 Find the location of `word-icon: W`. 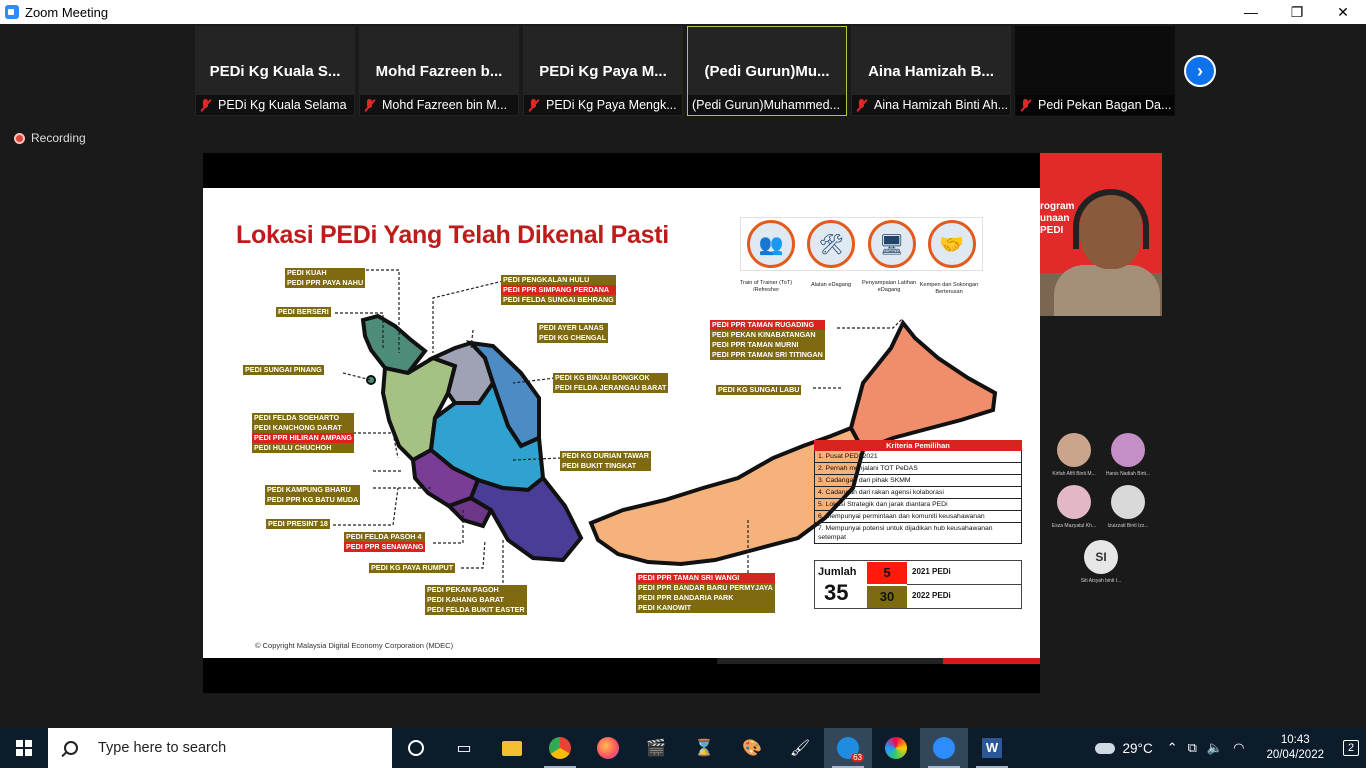

word-icon: W is located at coordinates (992, 748).